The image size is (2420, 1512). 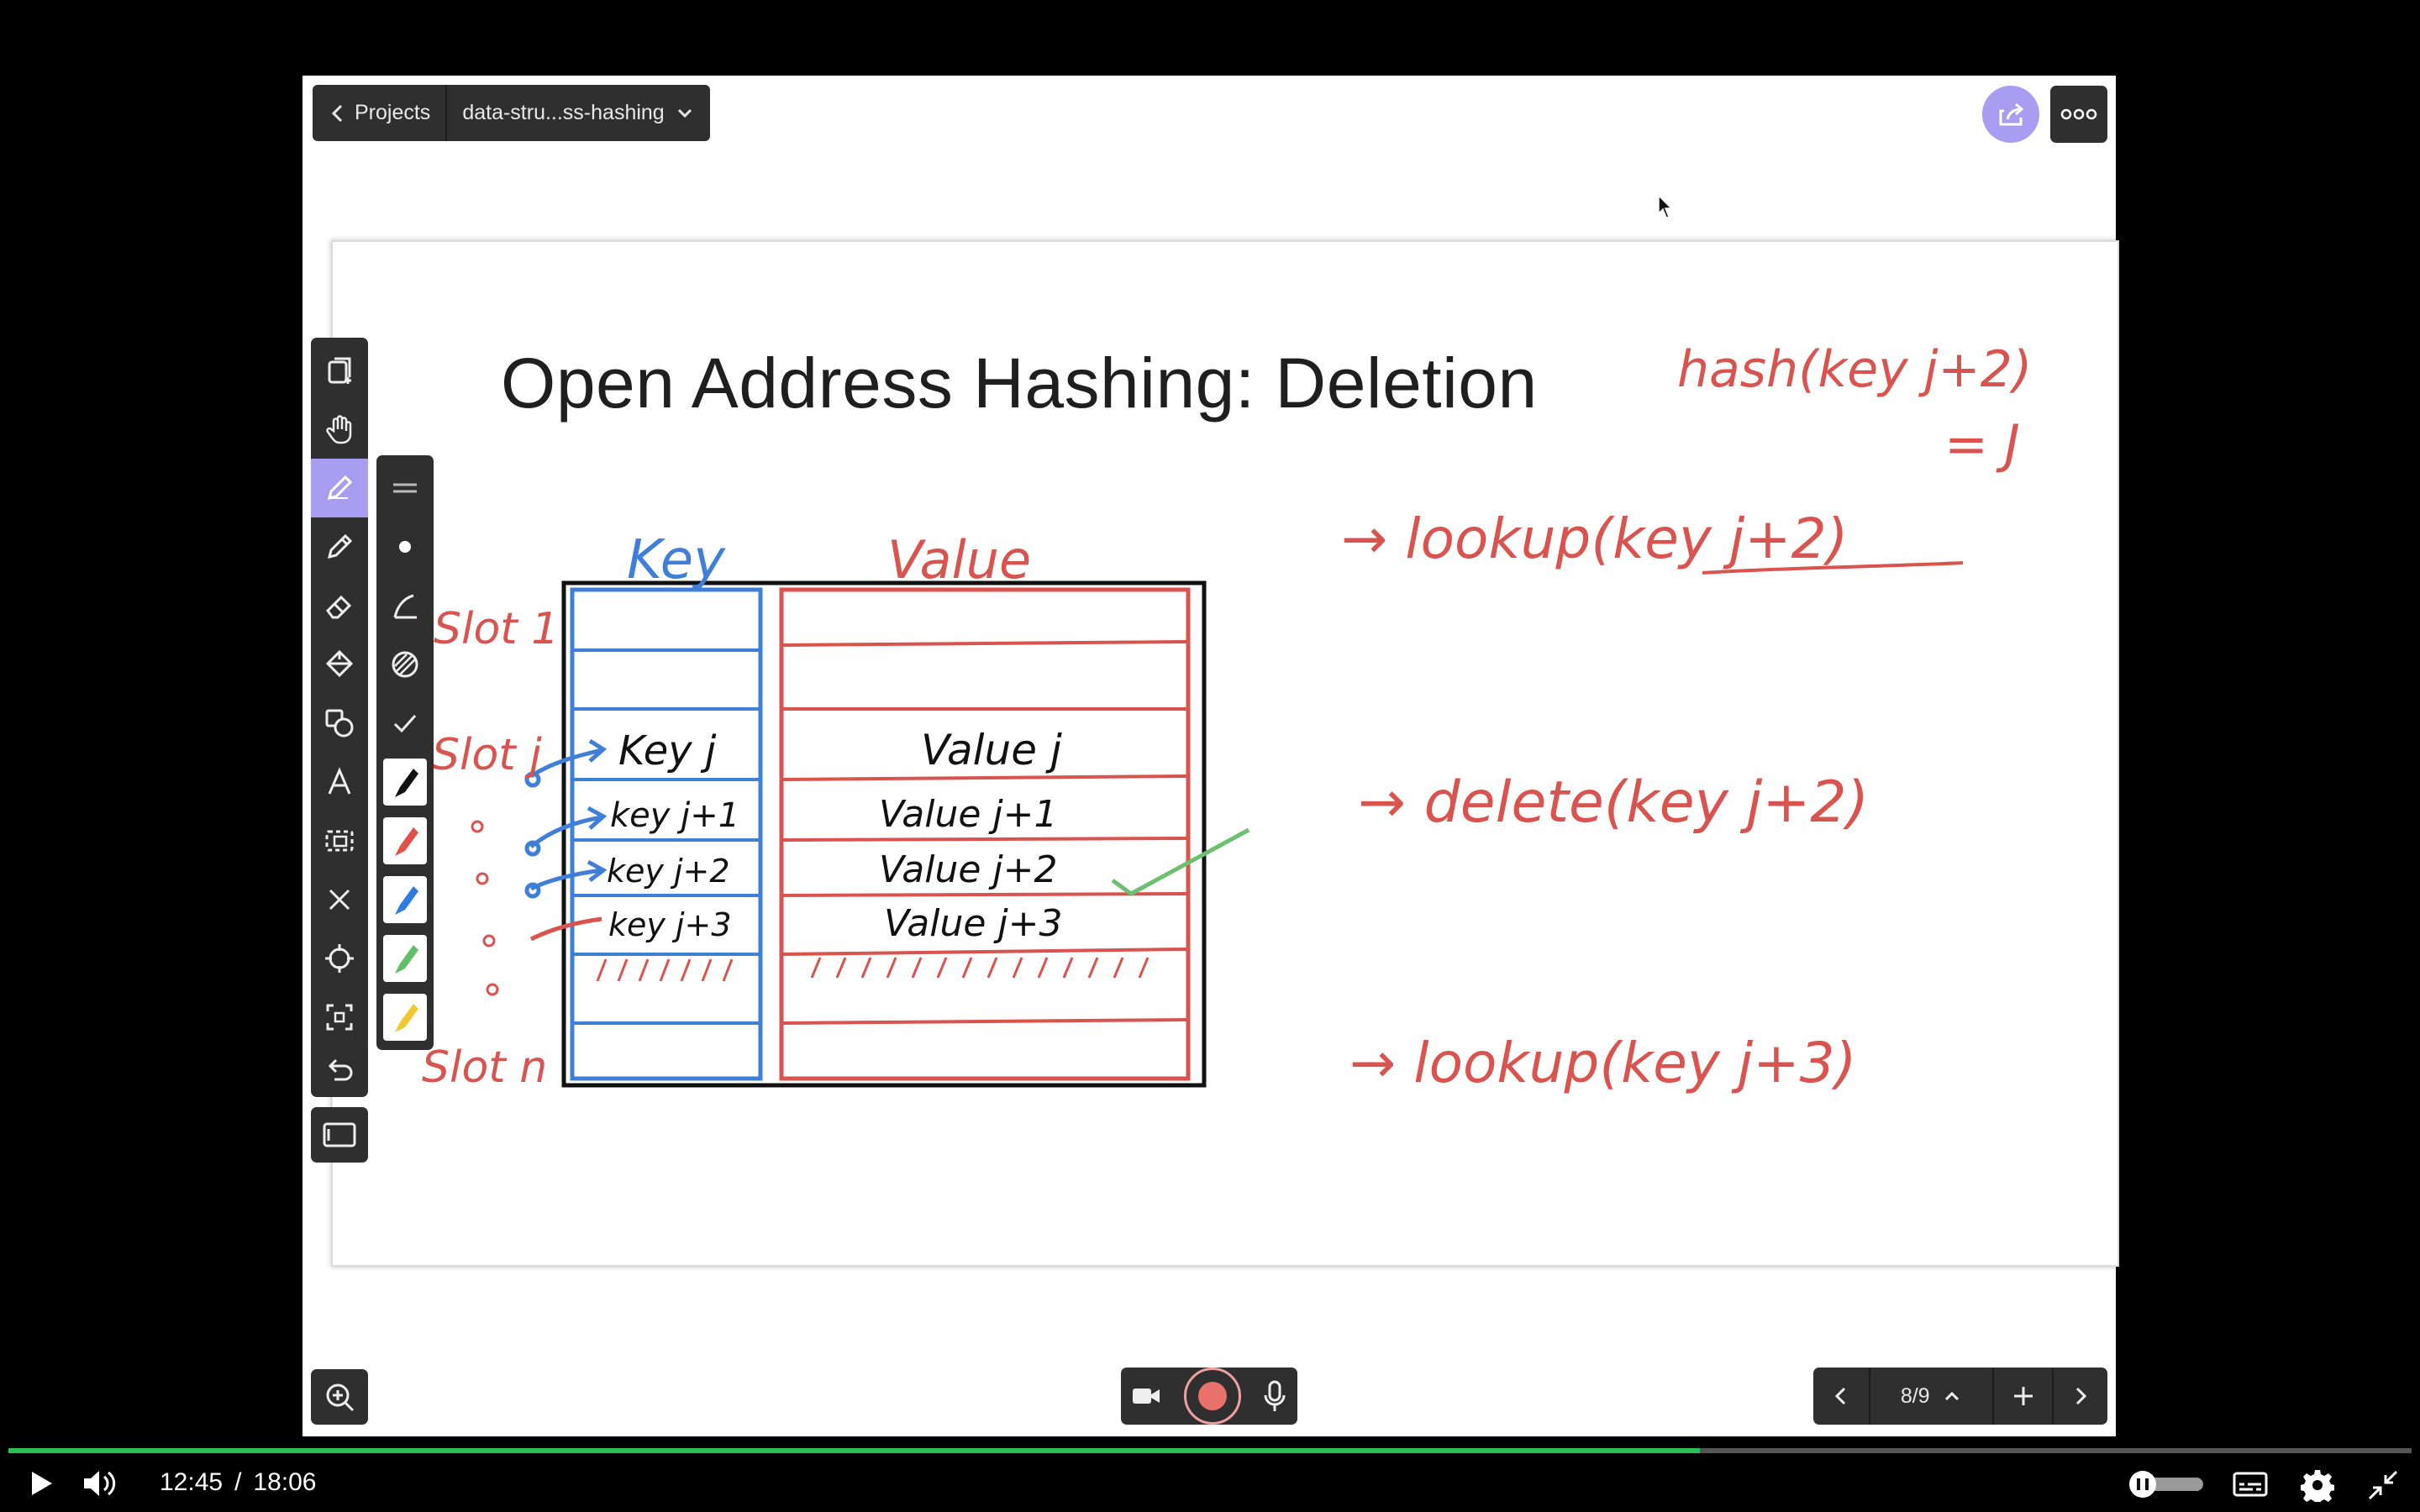 What do you see at coordinates (379, 113) in the screenshot?
I see `back-to-projects-button: Projects` at bounding box center [379, 113].